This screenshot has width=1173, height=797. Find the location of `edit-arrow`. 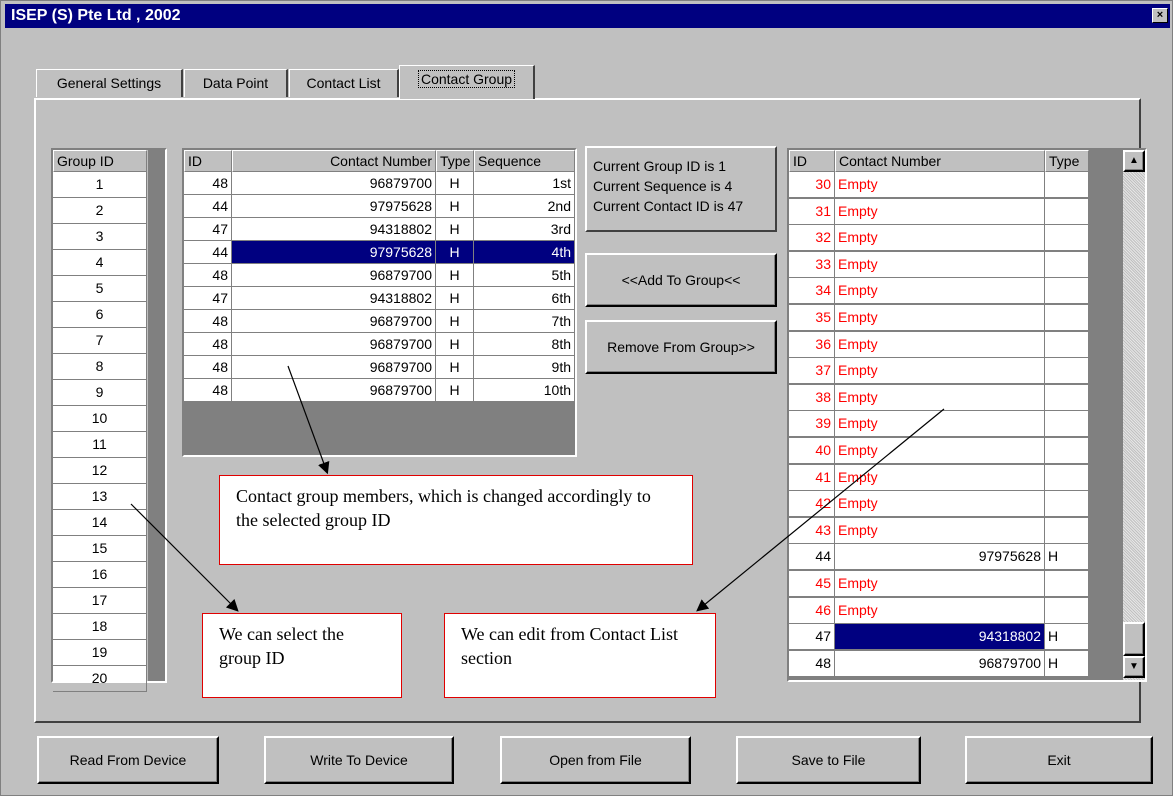

edit-arrow is located at coordinates (820, 510).